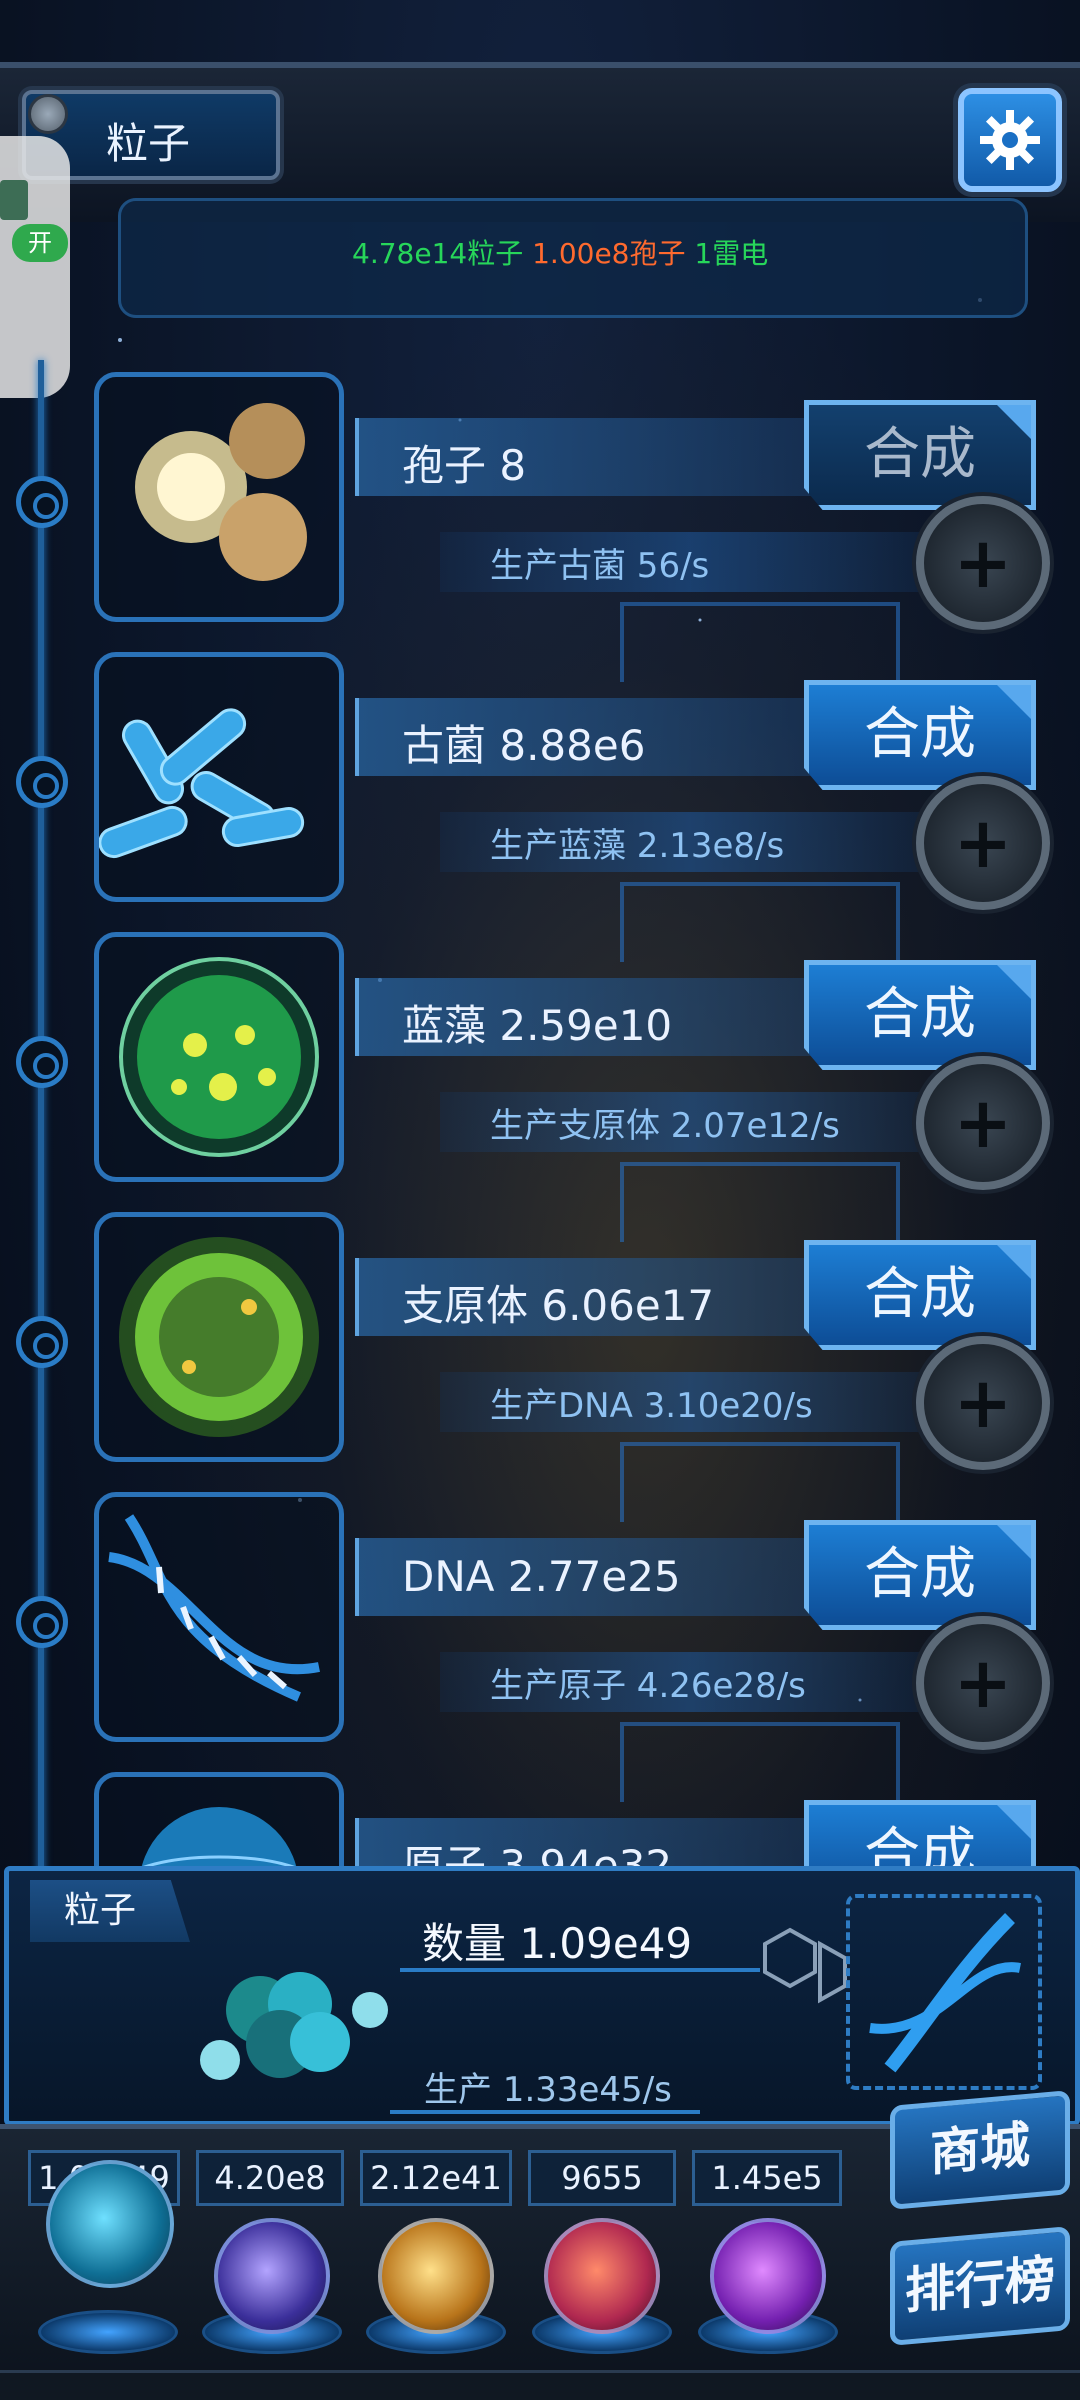  What do you see at coordinates (438, 253) in the screenshot?
I see `particles-stat: 4.78e14粒子` at bounding box center [438, 253].